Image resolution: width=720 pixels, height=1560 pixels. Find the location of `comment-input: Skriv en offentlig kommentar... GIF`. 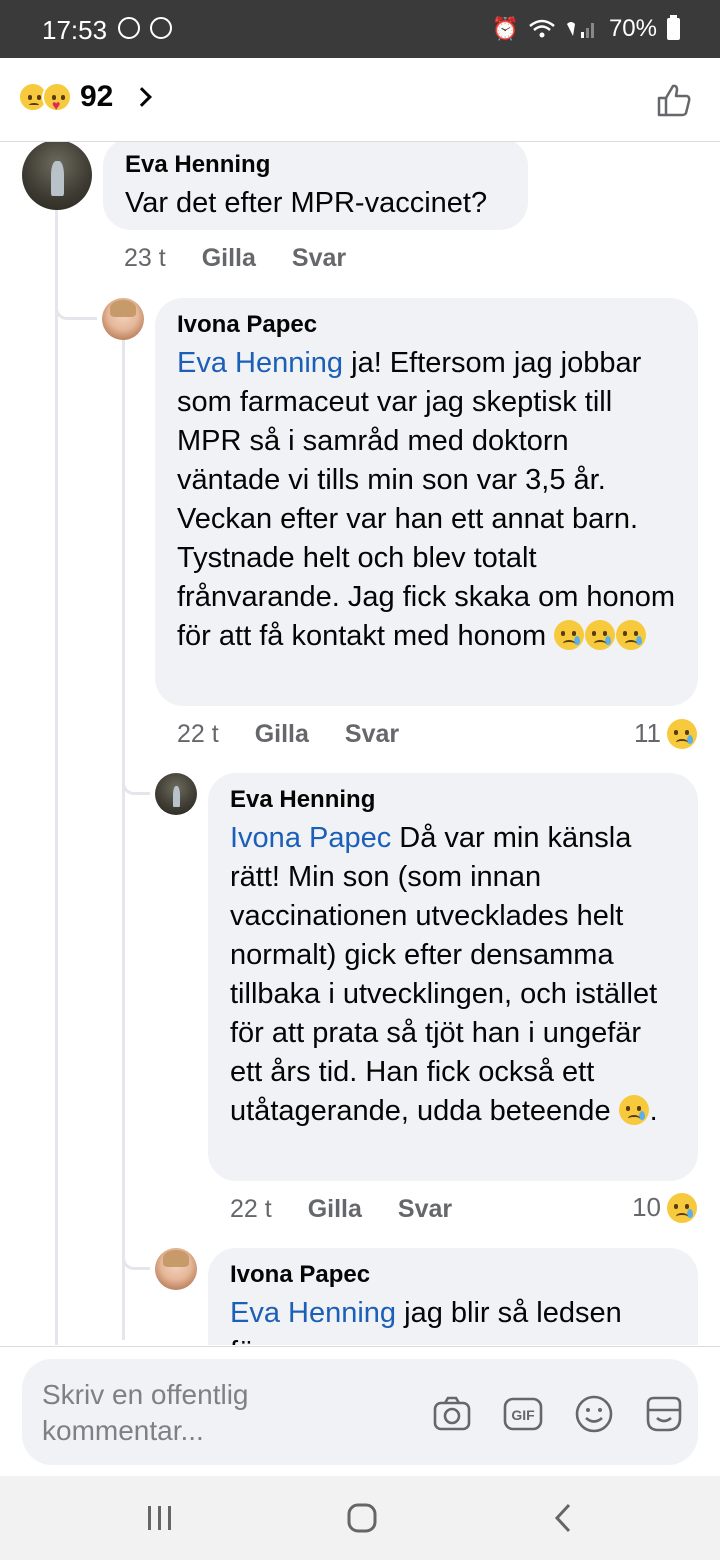

comment-input: Skriv en offentlig kommentar... GIF is located at coordinates (360, 1412).